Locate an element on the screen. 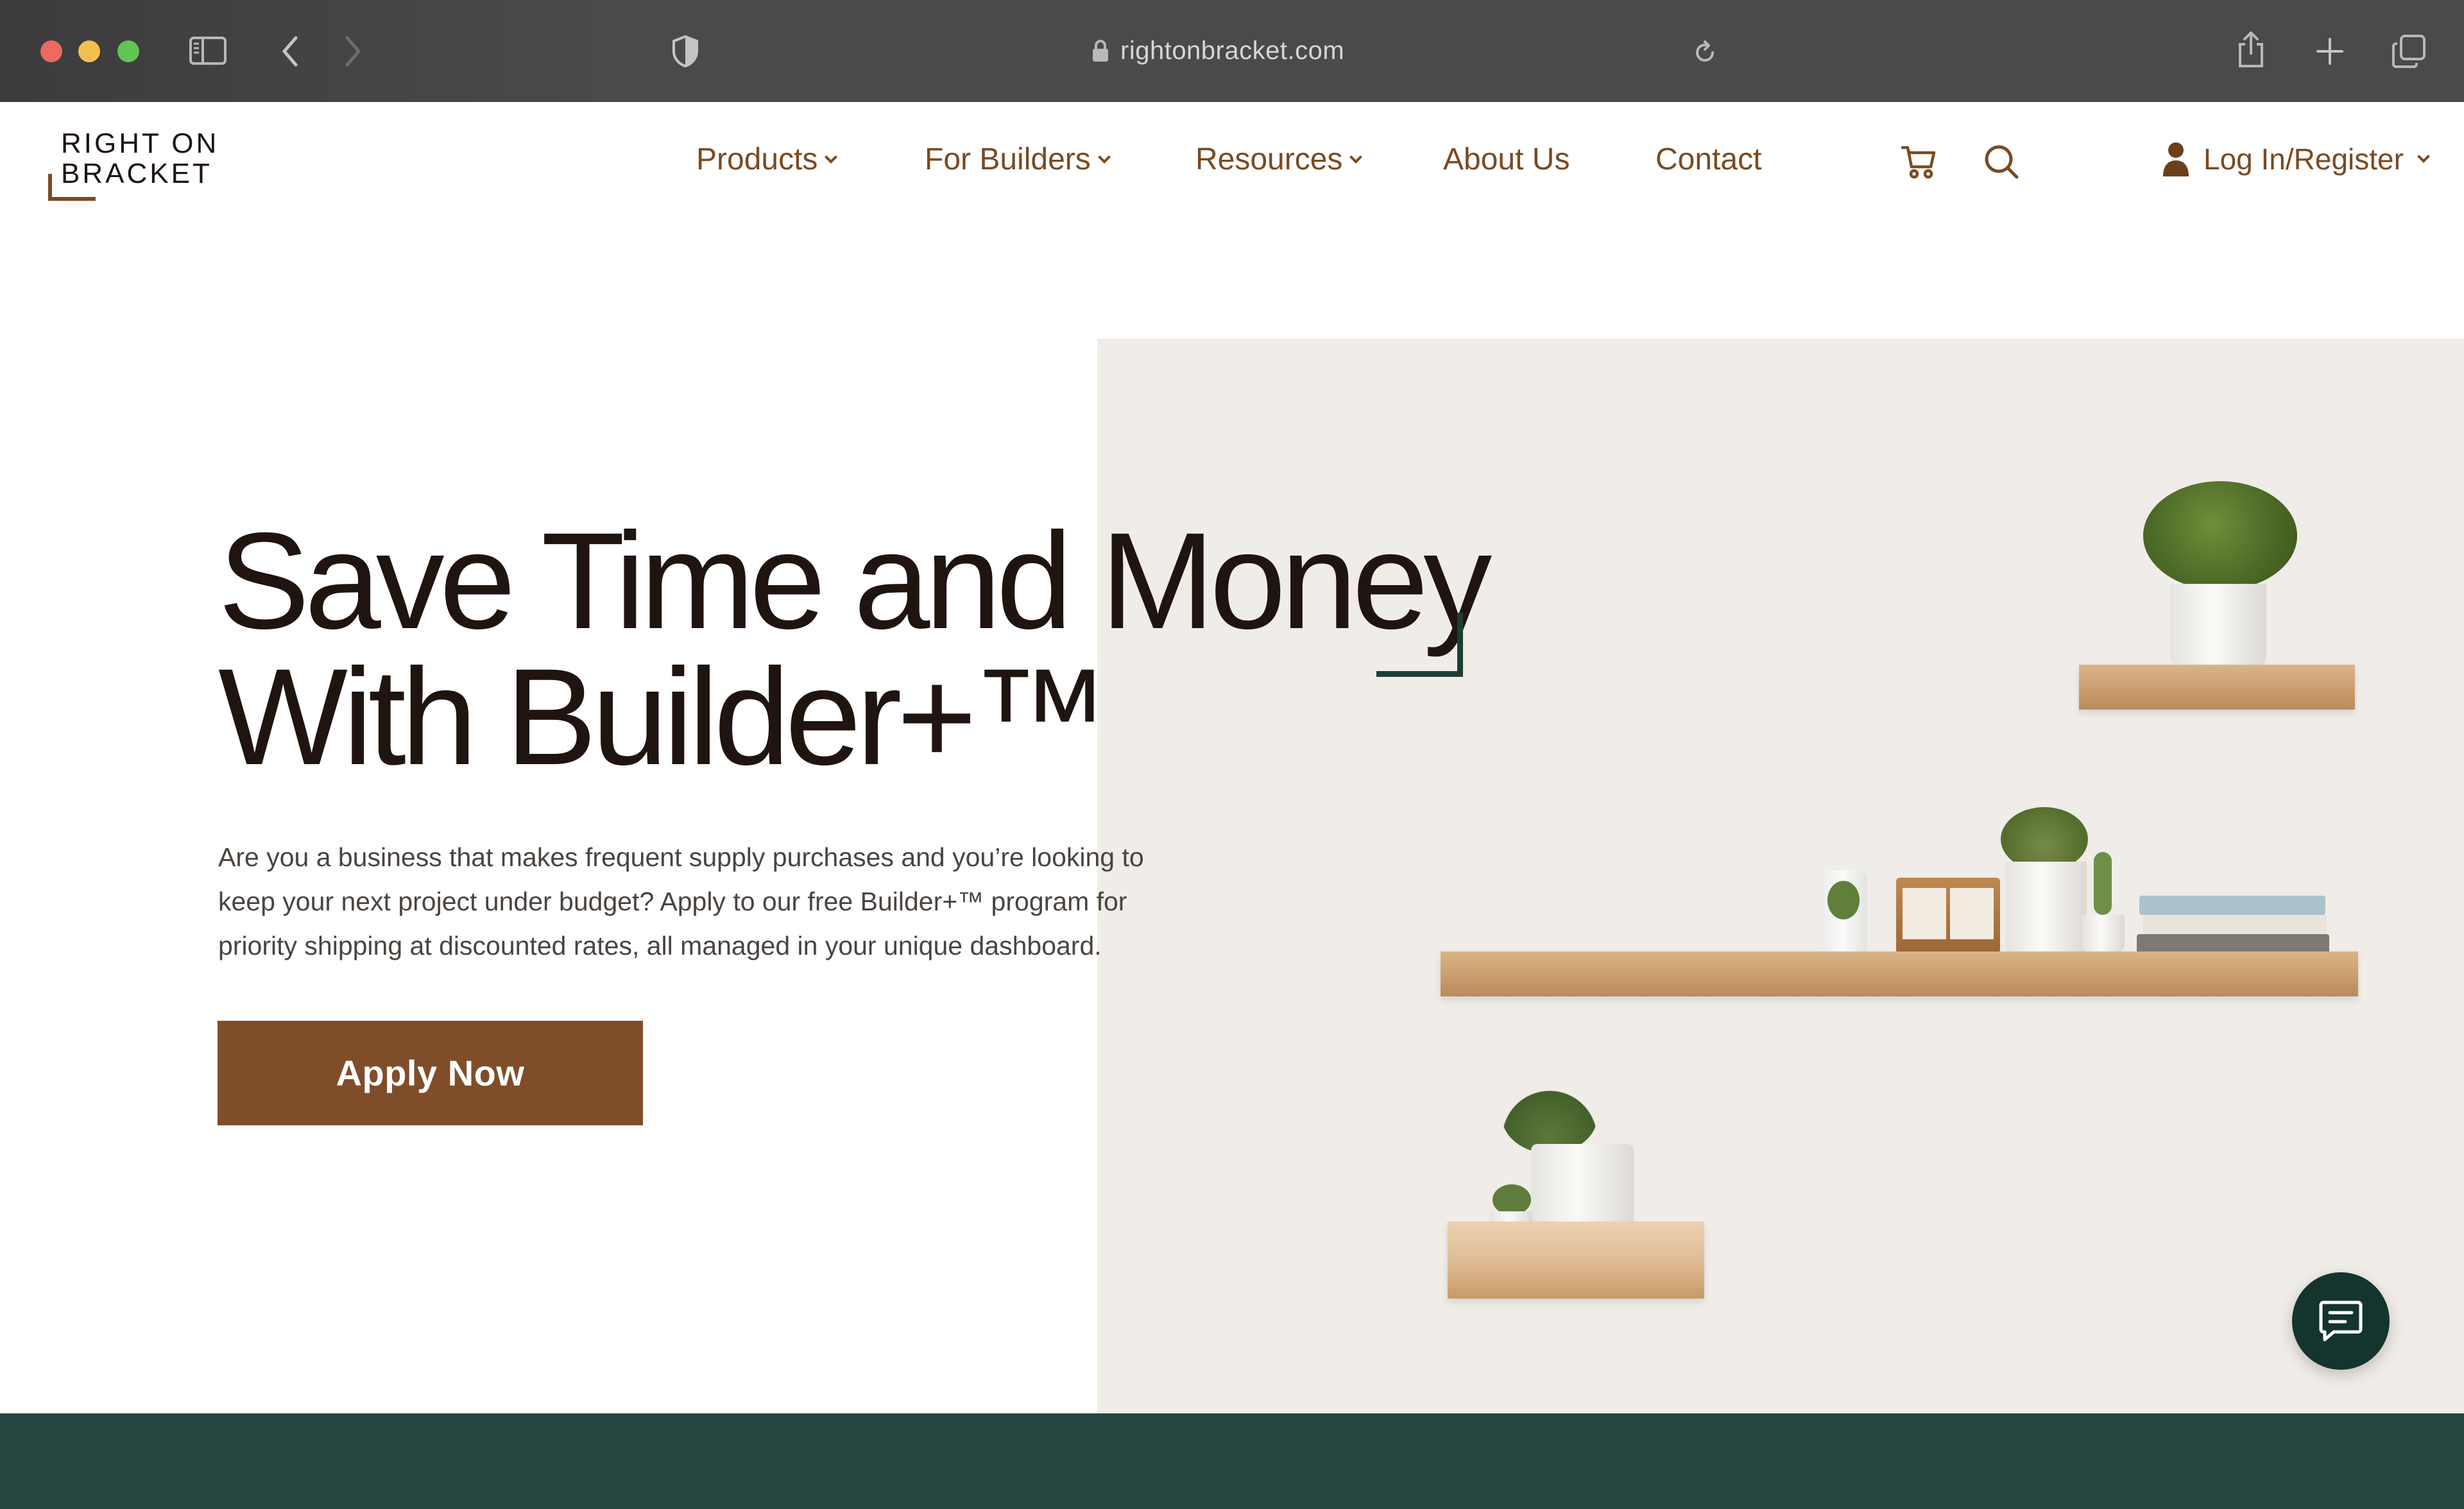 The image size is (2464, 1509). hero-headline-line2: With Builder+™ is located at coordinates (664, 717).